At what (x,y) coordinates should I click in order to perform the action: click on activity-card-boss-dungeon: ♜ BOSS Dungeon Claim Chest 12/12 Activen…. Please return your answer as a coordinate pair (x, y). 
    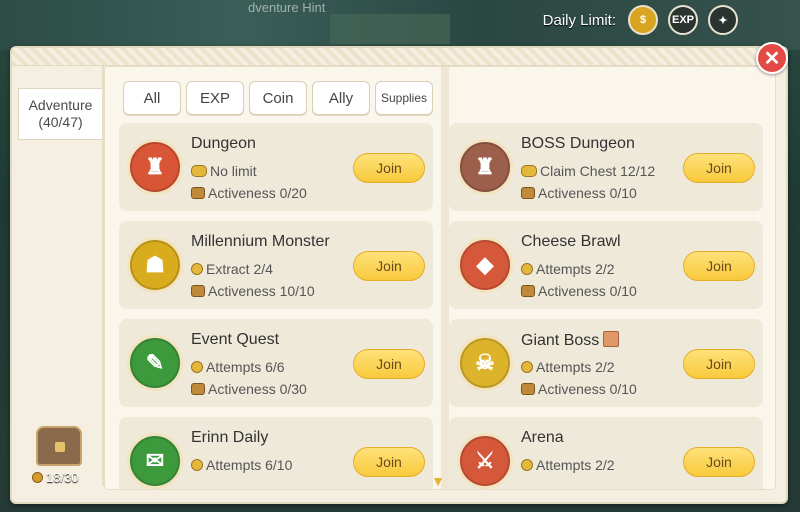
    Looking at the image, I should click on (606, 167).